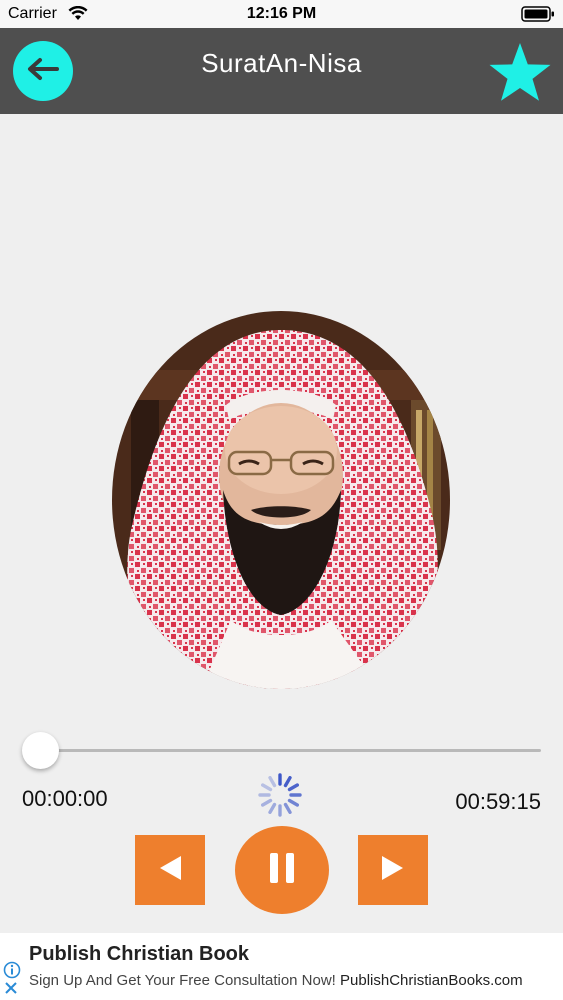 This screenshot has width=563, height=1000. Describe the element at coordinates (280, 795) in the screenshot. I see `loading-spinner-icon` at that location.